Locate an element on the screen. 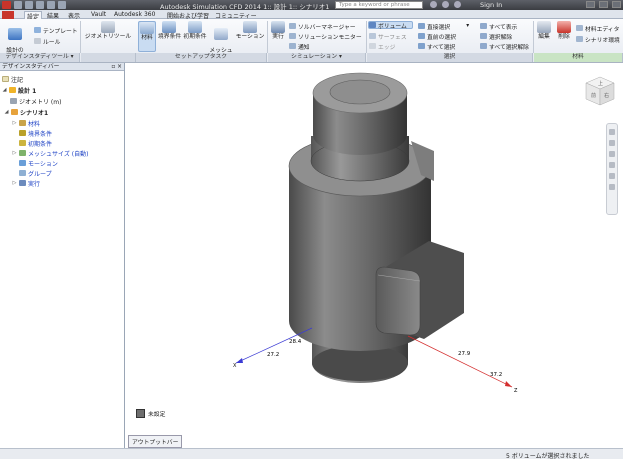 This screenshot has width=623, height=459. tree-item-motion: モーション is located at coordinates (38, 163).